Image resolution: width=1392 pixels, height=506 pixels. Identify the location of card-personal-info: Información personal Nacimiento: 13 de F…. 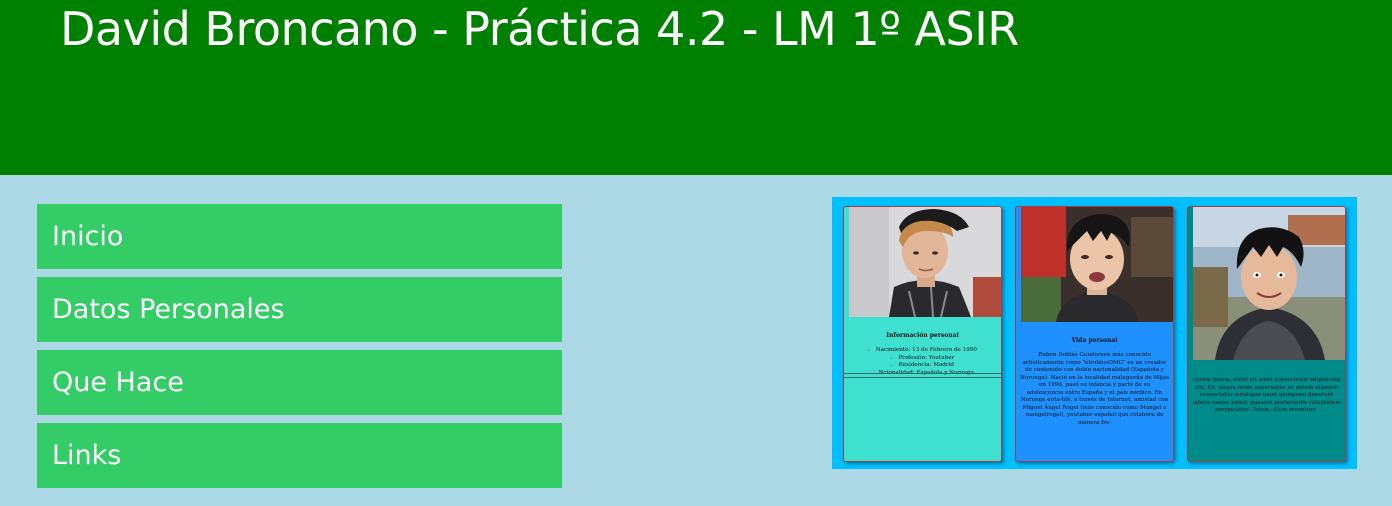
(922, 334).